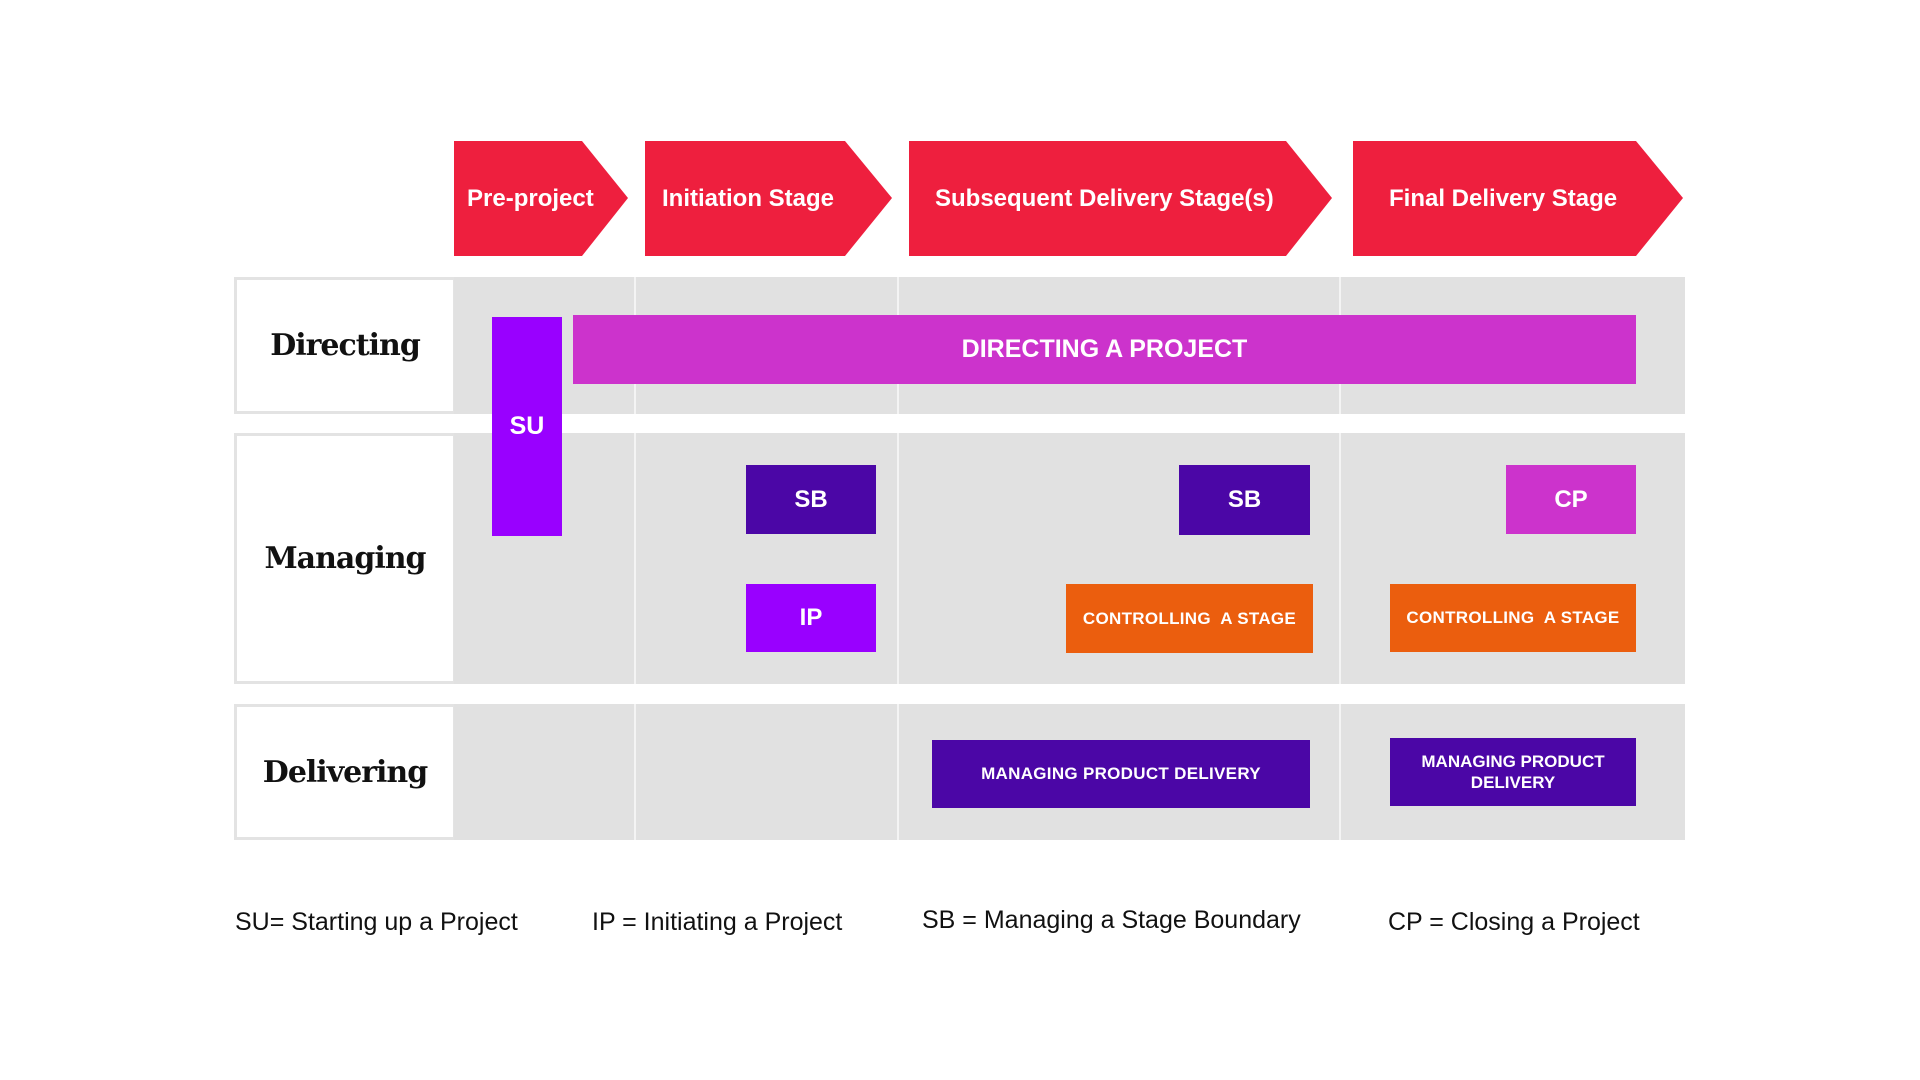 The width and height of the screenshot is (1920, 1080). I want to click on process-label: DIRECTING A PROJECT, so click(1104, 349).